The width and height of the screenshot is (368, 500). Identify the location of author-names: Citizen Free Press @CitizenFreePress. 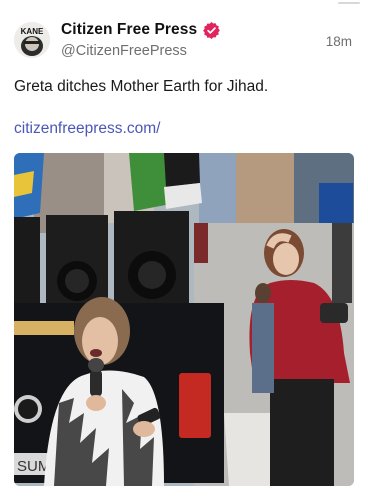
(141, 40).